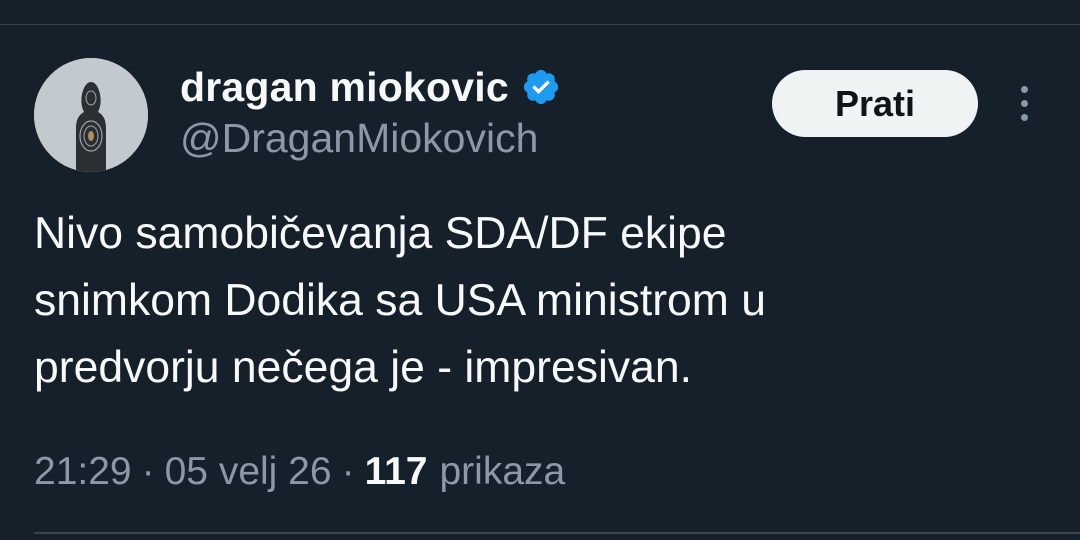  Describe the element at coordinates (502, 471) in the screenshot. I see `views-label: prikaza` at that location.